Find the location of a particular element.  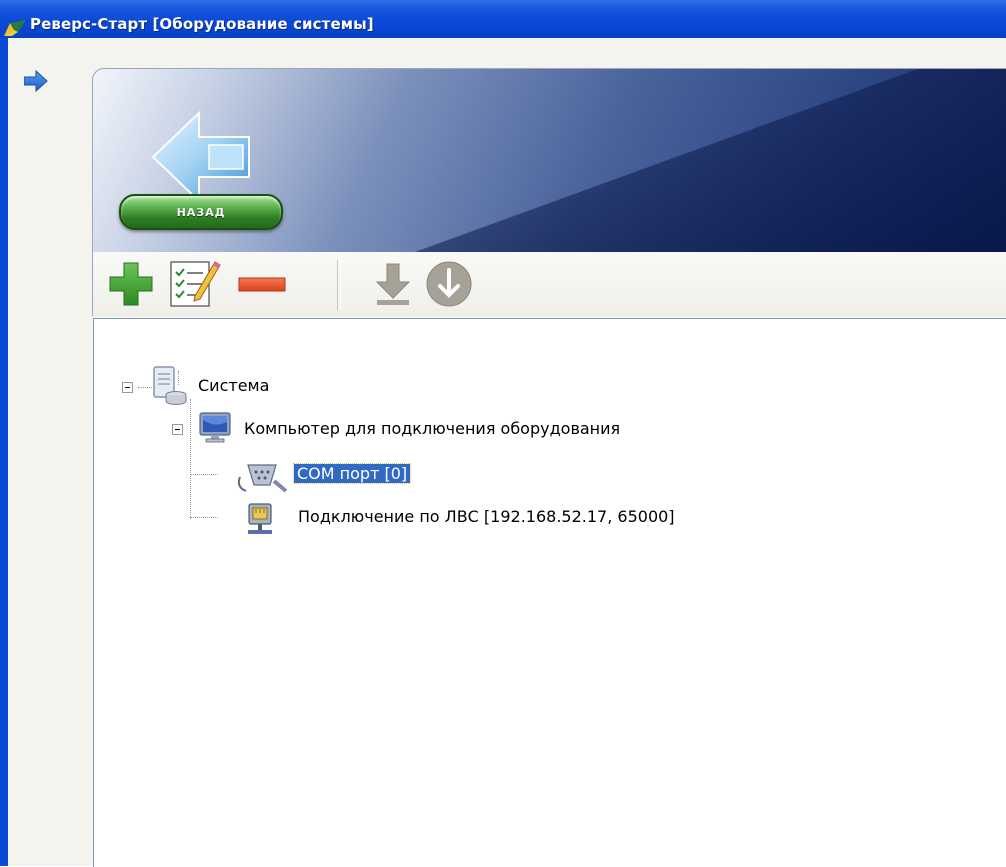

network-connection-icon is located at coordinates (260, 518).